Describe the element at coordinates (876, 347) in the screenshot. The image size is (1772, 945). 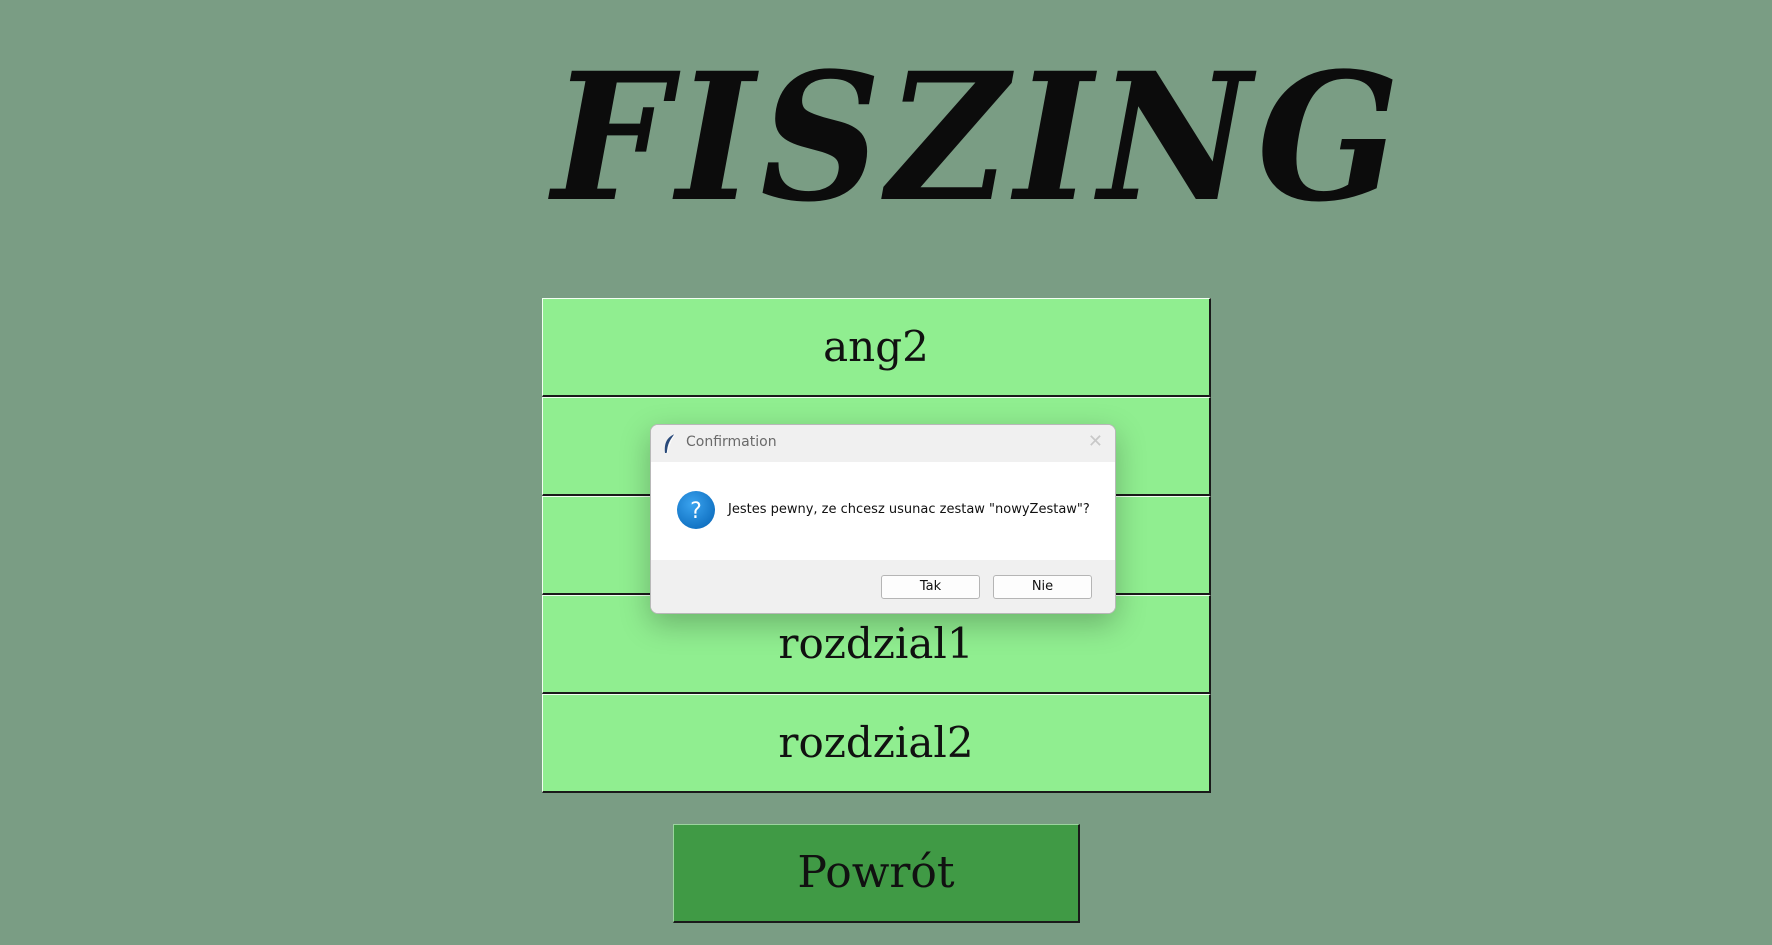
I see `set-button-ang2: ang2` at that location.